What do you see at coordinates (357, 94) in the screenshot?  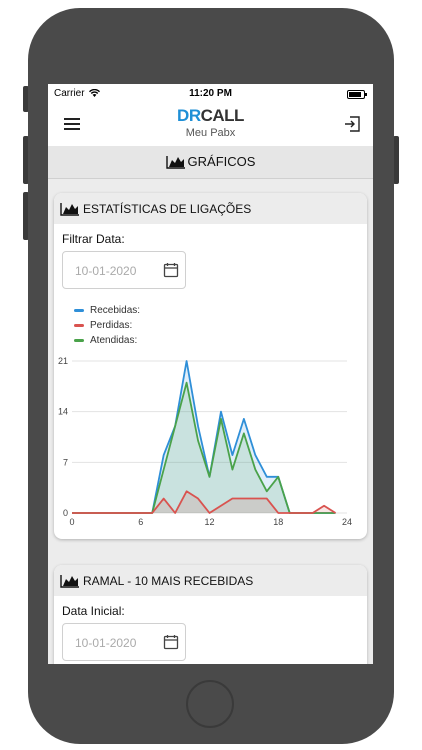 I see `battery-icon` at bounding box center [357, 94].